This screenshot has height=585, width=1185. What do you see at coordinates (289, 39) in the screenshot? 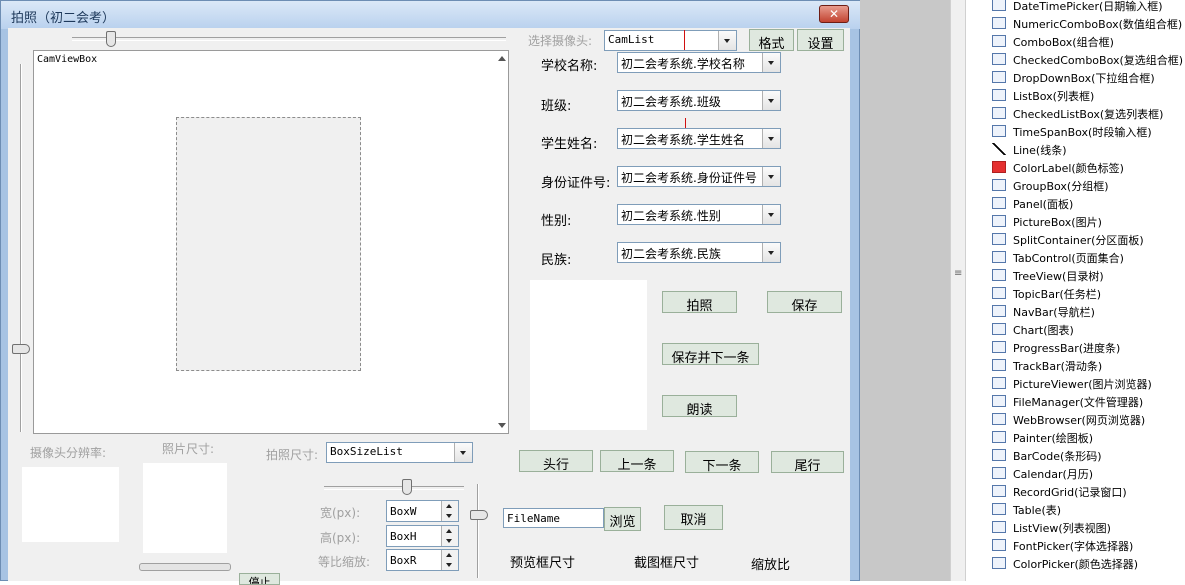
I see `zoom-slider` at bounding box center [289, 39].